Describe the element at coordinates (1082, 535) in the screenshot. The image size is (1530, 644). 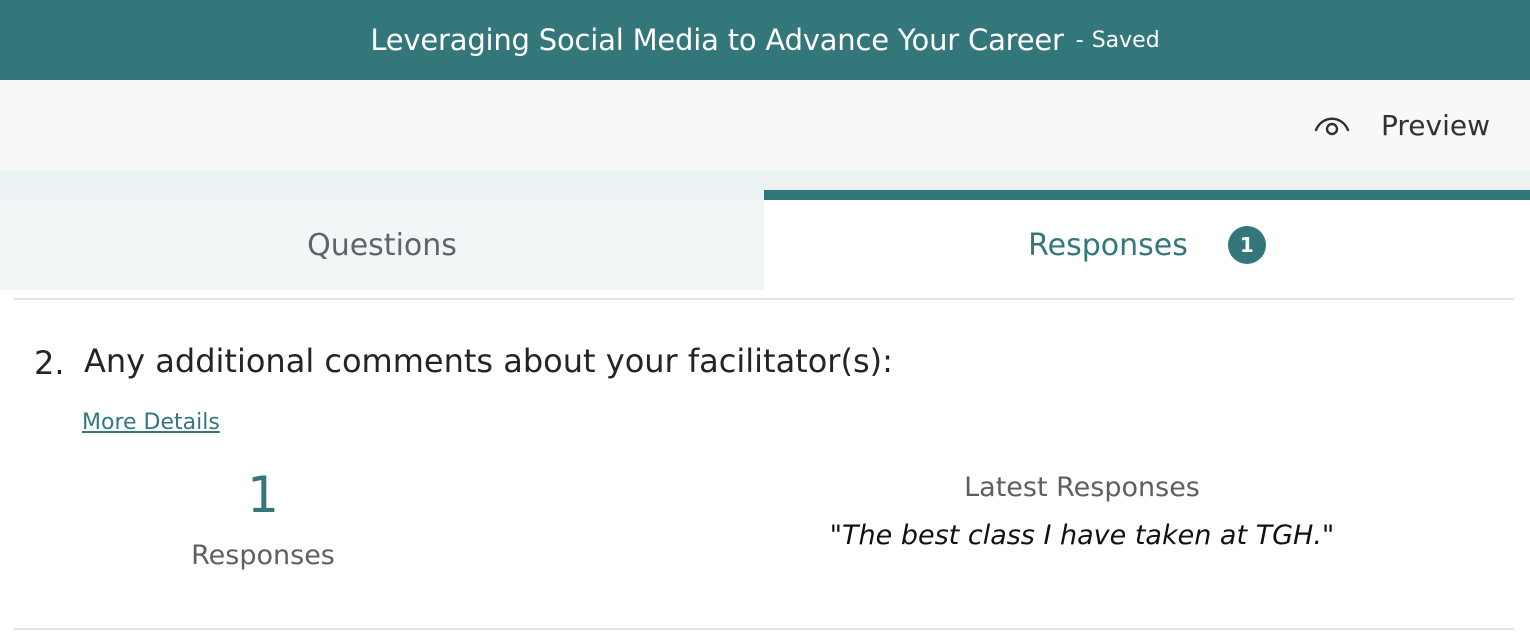
I see `latest-response-item: "The best class I have taken at TGH."` at that location.